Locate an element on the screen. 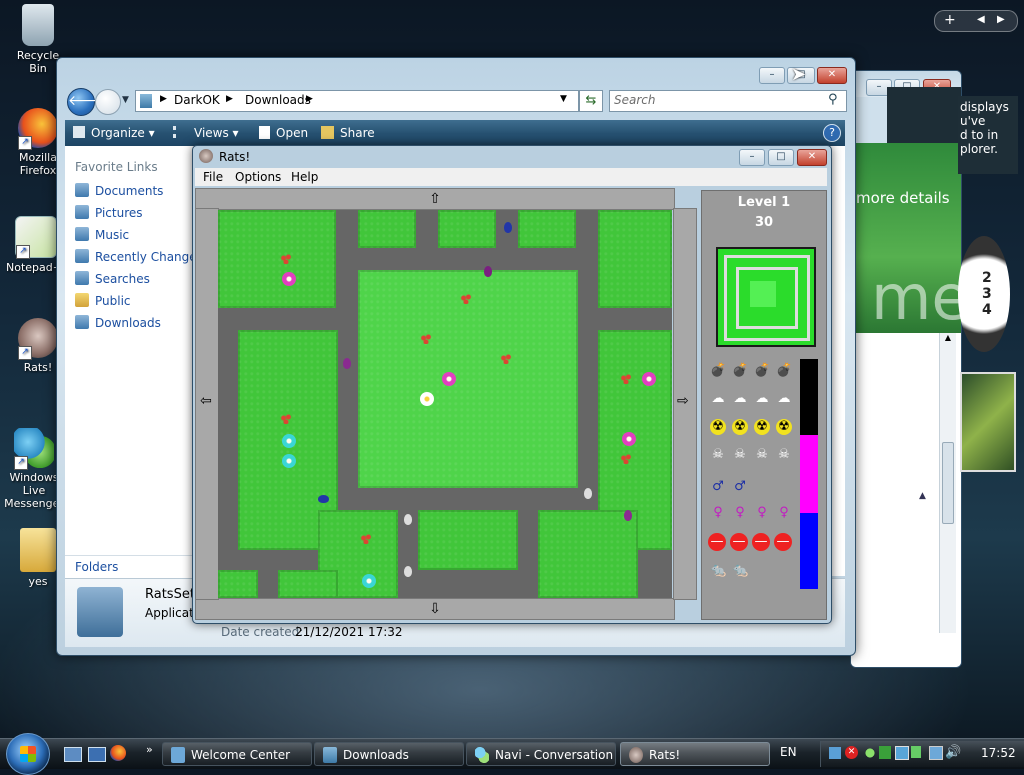  previous-icon: ◀ is located at coordinates (981, 20).